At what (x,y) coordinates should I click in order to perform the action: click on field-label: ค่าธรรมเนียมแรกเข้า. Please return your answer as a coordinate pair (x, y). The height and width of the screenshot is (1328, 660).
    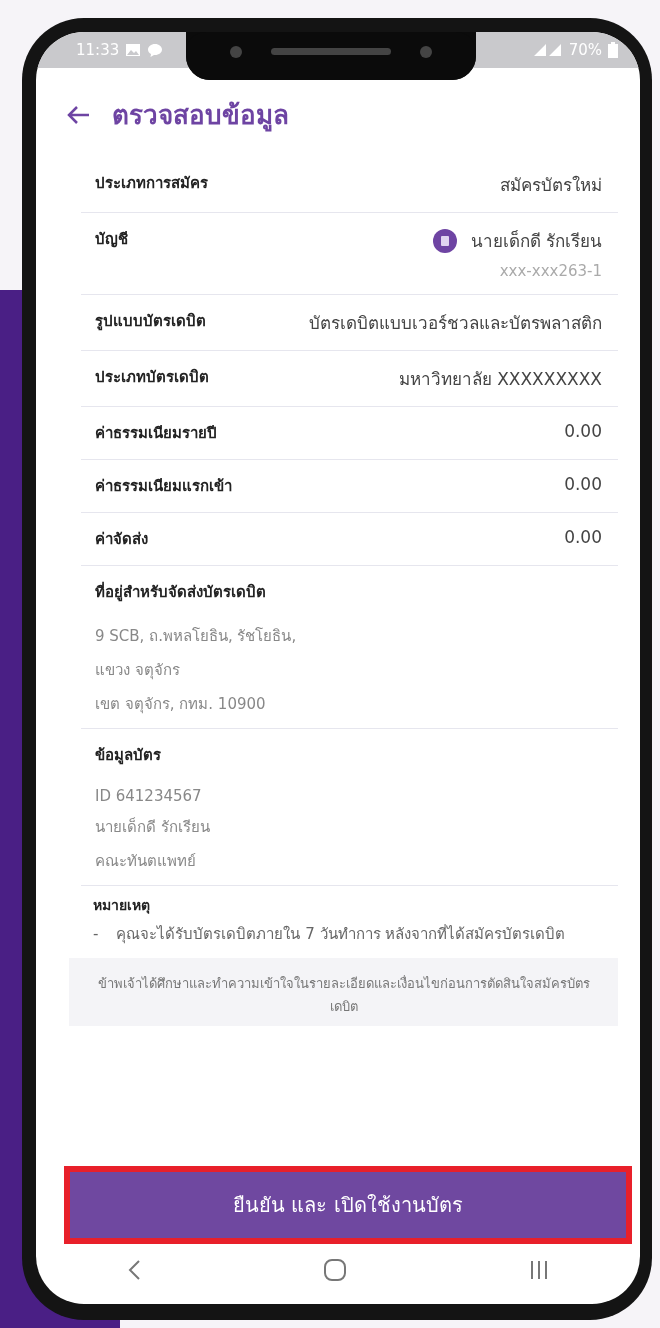
    Looking at the image, I should click on (163, 486).